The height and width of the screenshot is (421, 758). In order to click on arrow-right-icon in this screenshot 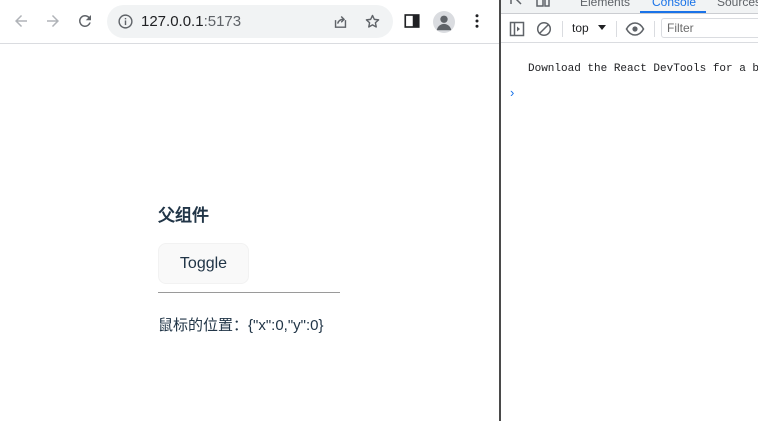, I will do `click(53, 21)`.